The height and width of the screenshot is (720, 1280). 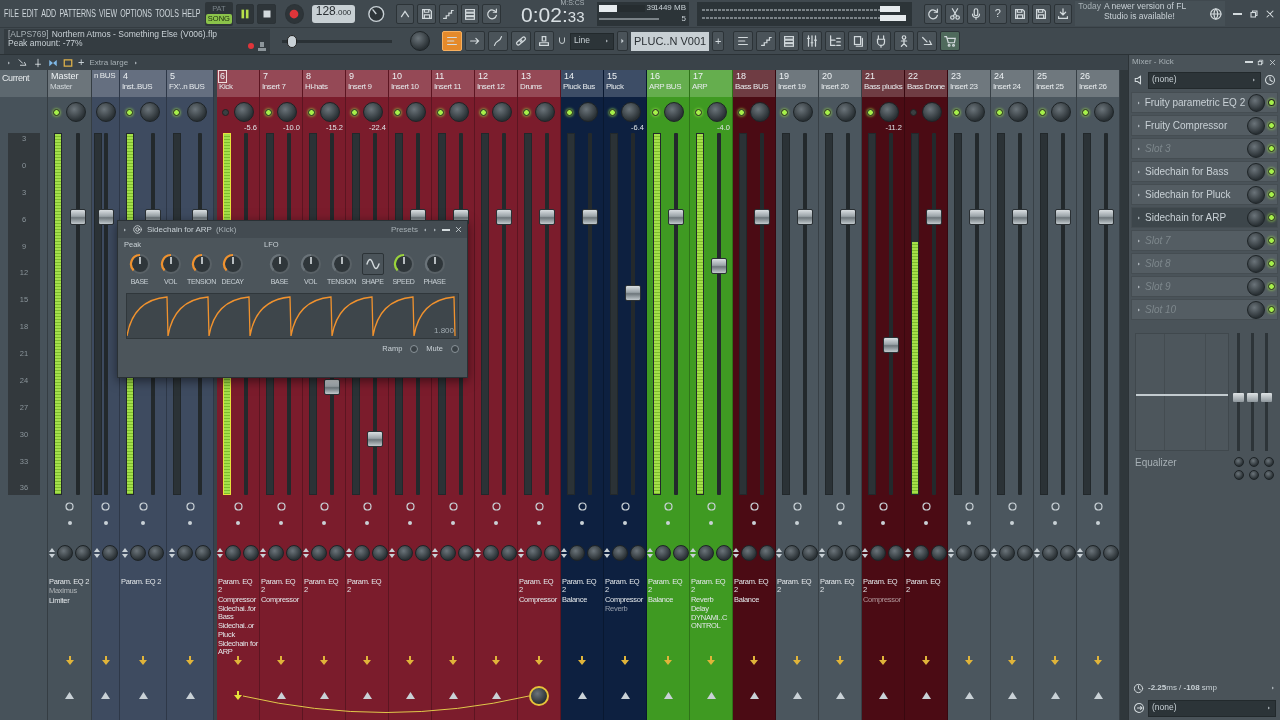 I want to click on track-number: 21, so click(x=870, y=76).